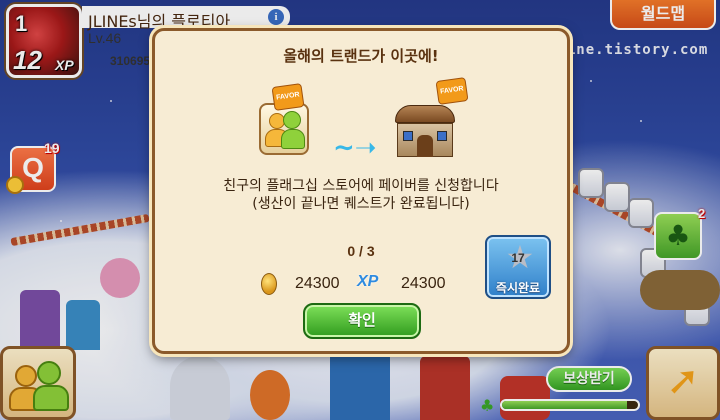 This screenshot has height=420, width=720. I want to click on coin-icon, so click(269, 284).